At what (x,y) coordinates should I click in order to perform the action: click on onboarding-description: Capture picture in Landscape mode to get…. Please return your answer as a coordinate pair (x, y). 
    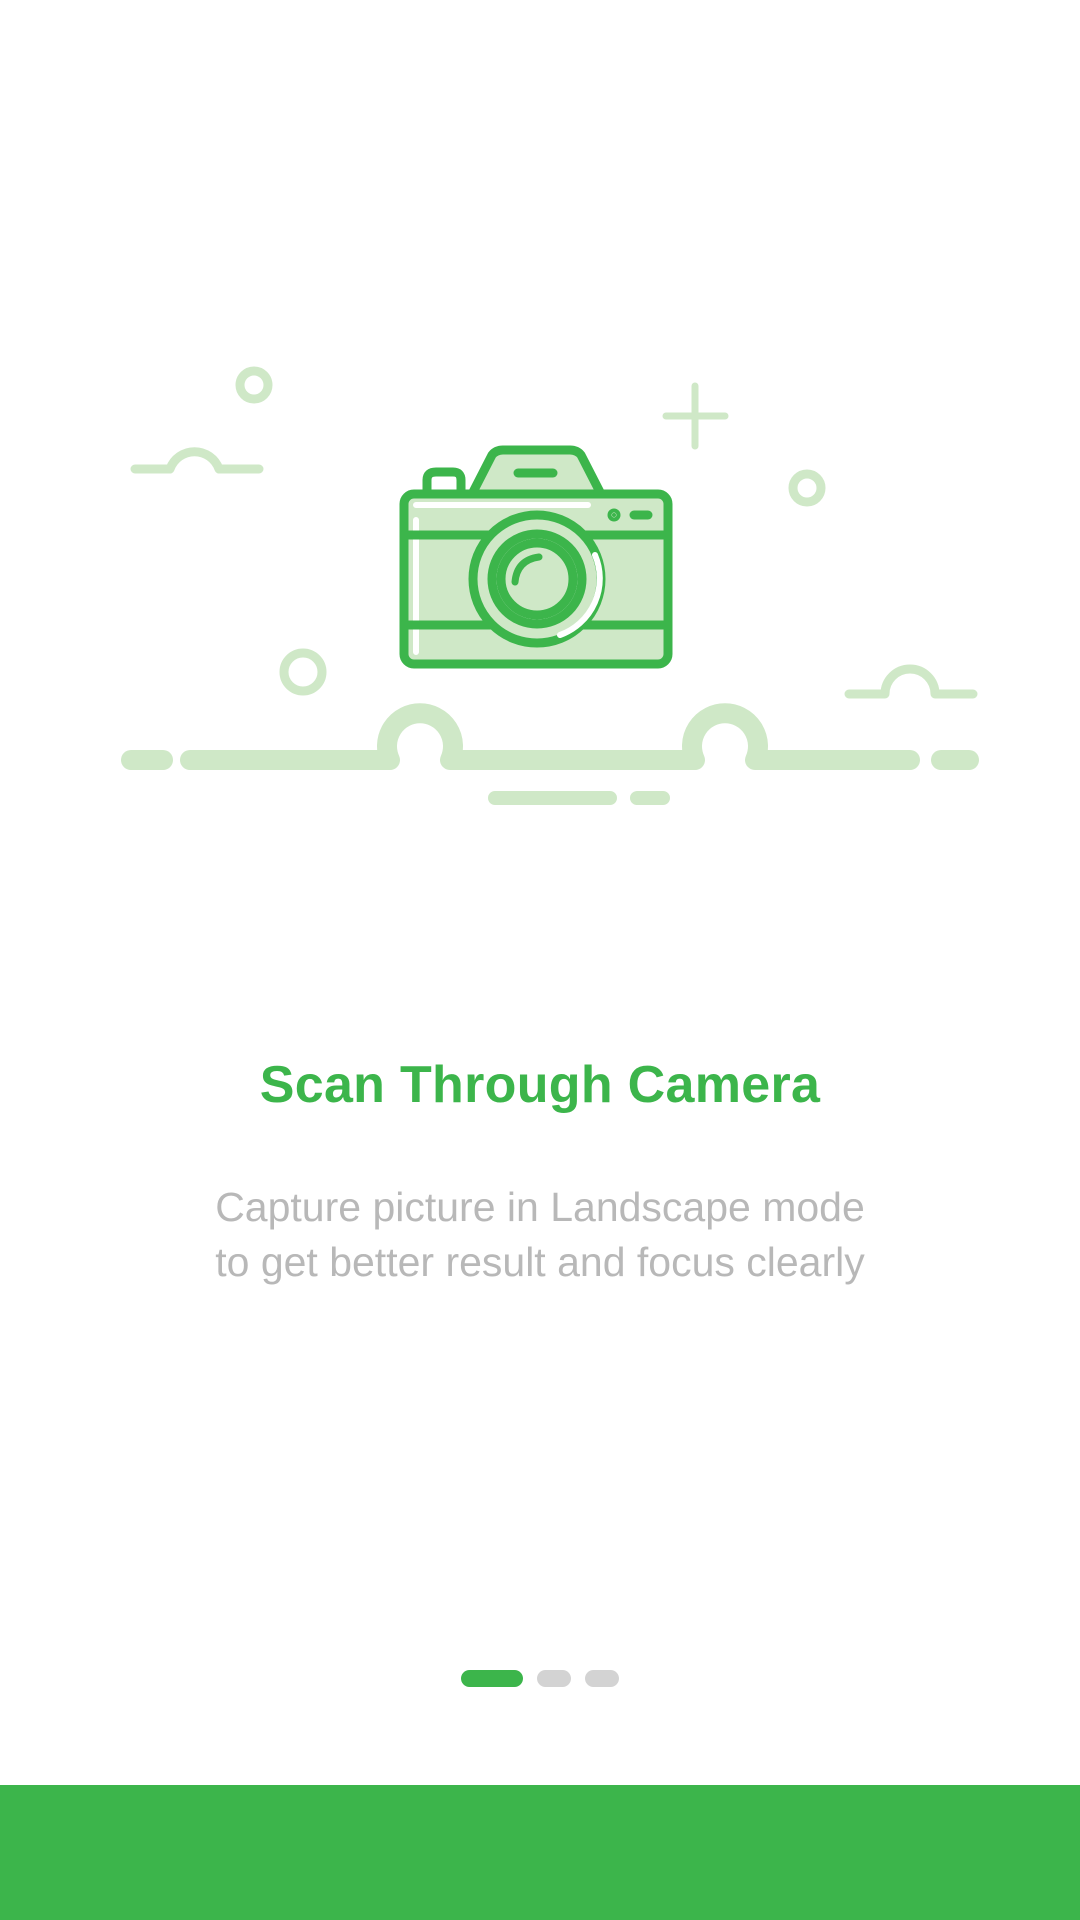
    Looking at the image, I should click on (540, 1235).